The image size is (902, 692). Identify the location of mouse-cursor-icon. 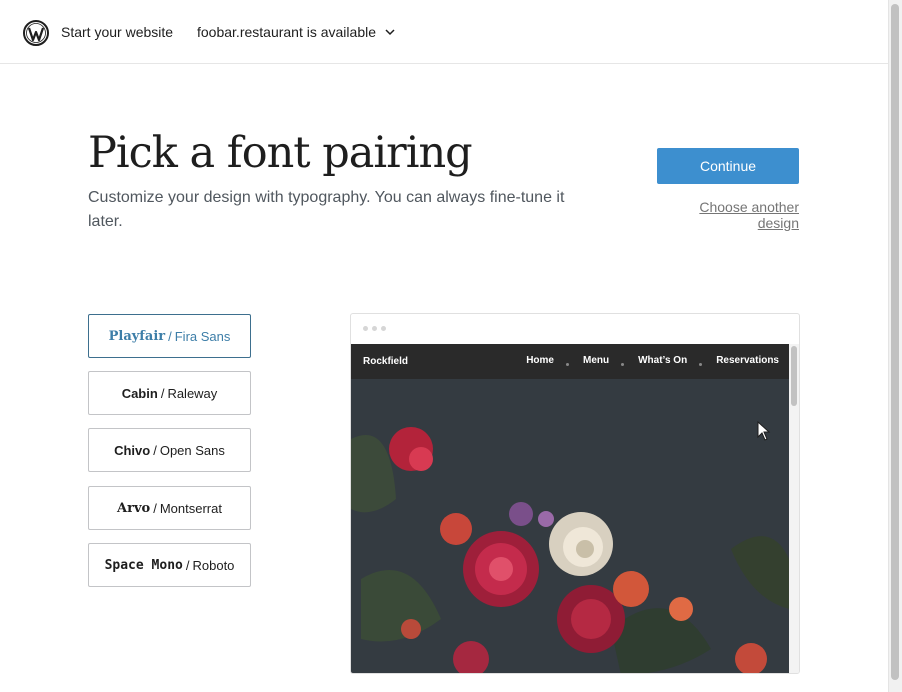
(764, 431).